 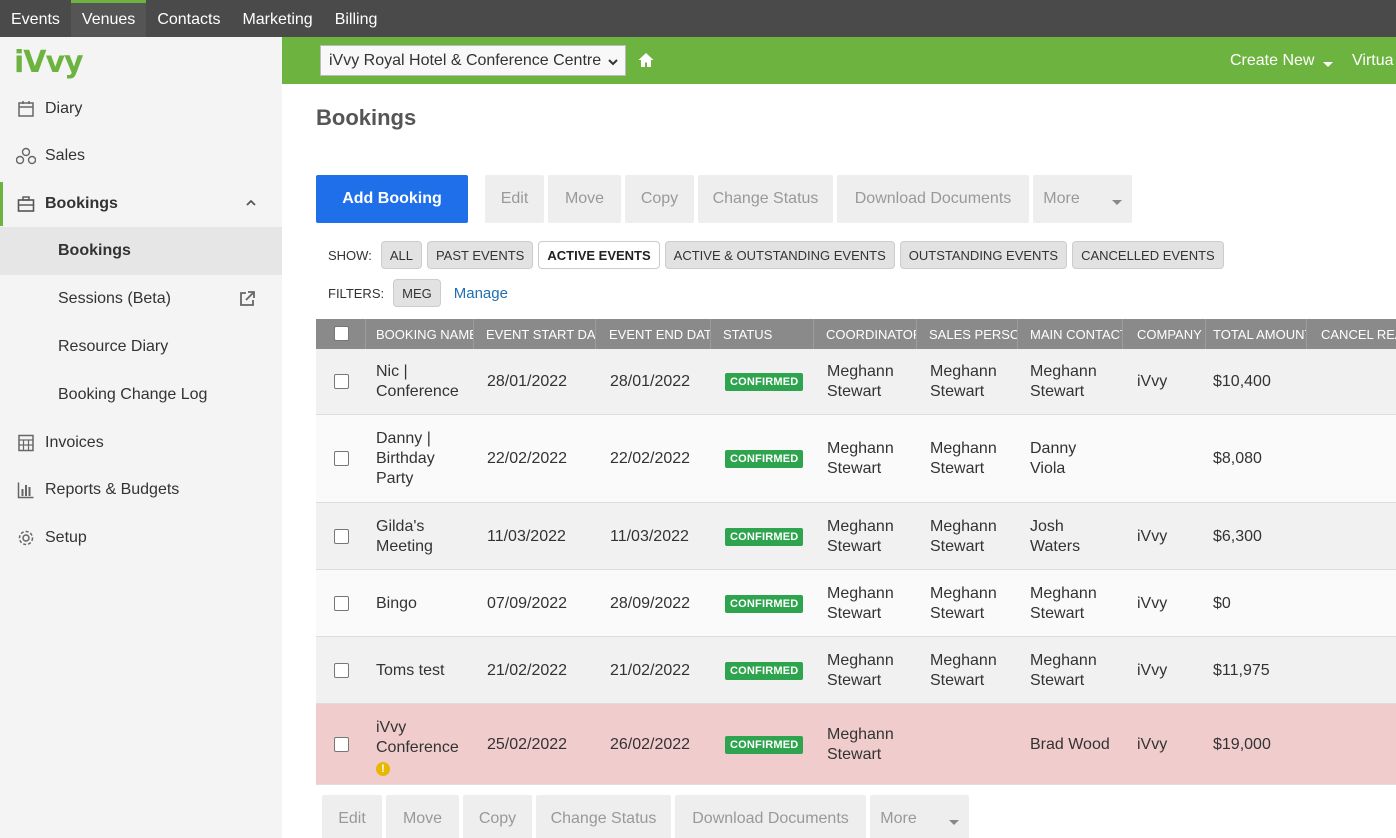 I want to click on sidebar-item-invoices: Invoices, so click(x=141, y=443).